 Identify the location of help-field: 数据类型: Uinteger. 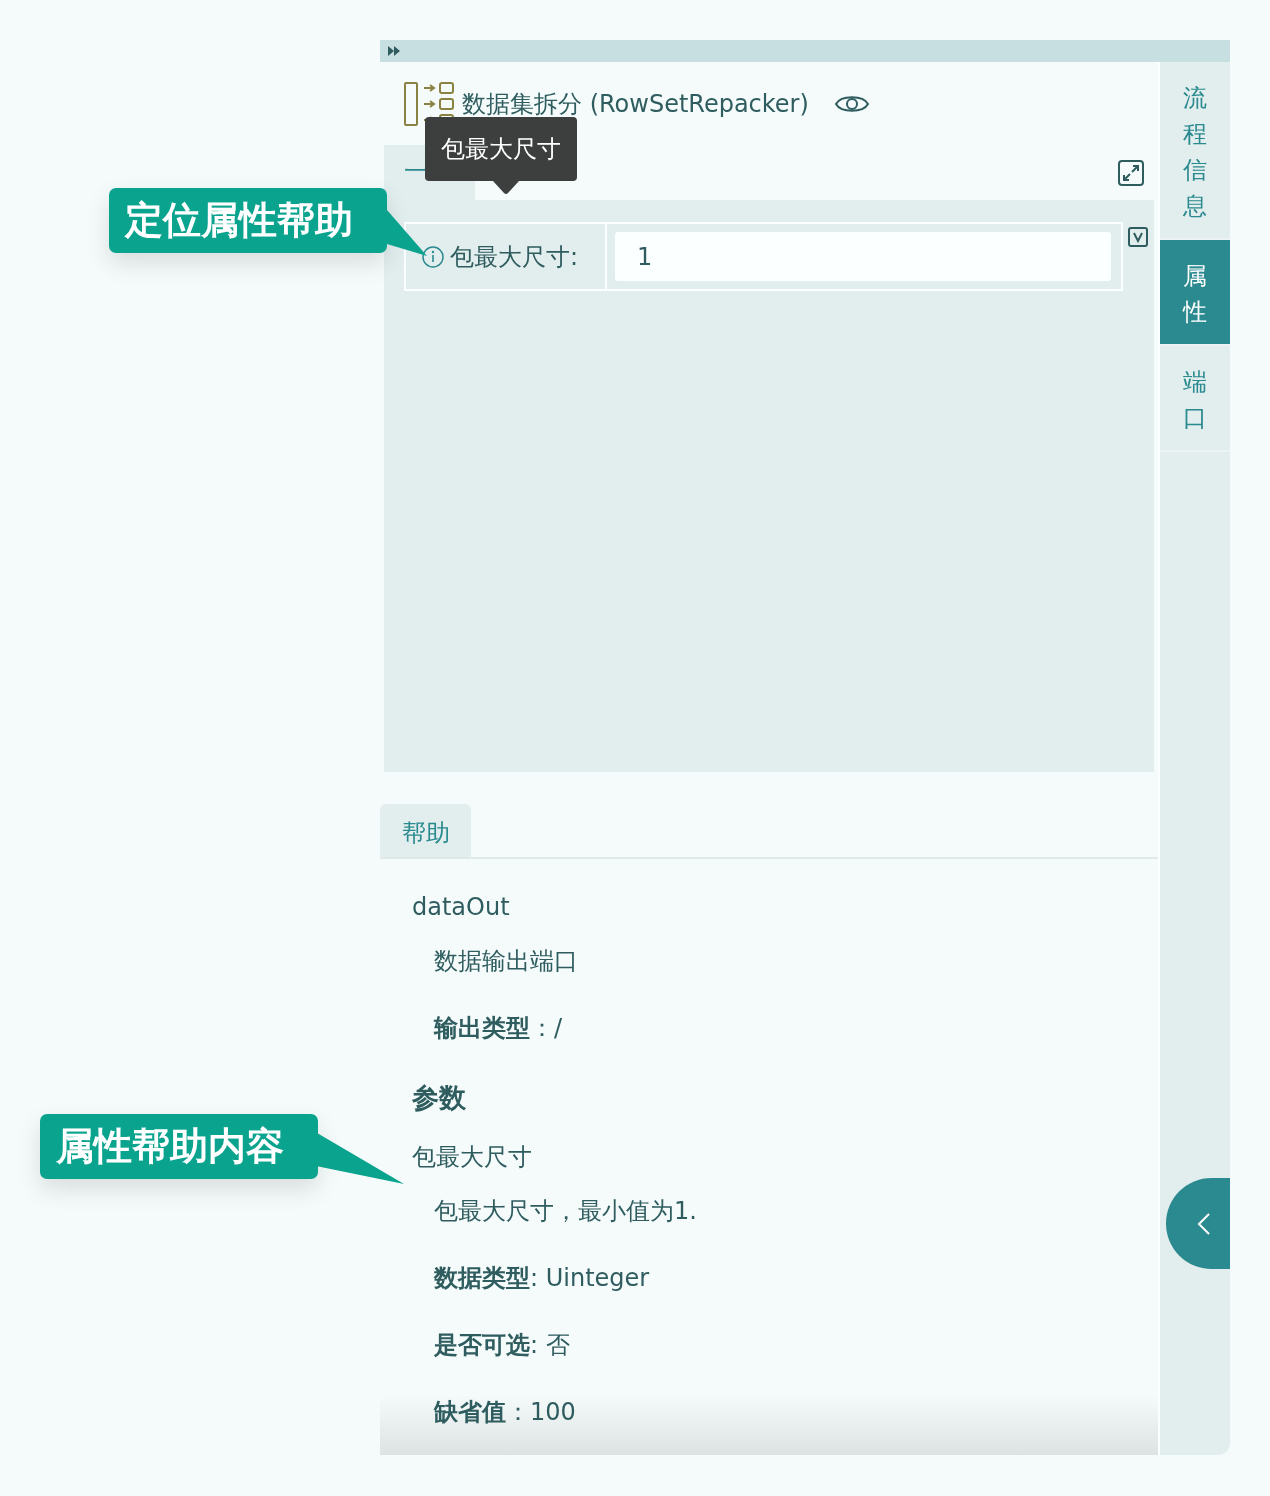
(542, 1278).